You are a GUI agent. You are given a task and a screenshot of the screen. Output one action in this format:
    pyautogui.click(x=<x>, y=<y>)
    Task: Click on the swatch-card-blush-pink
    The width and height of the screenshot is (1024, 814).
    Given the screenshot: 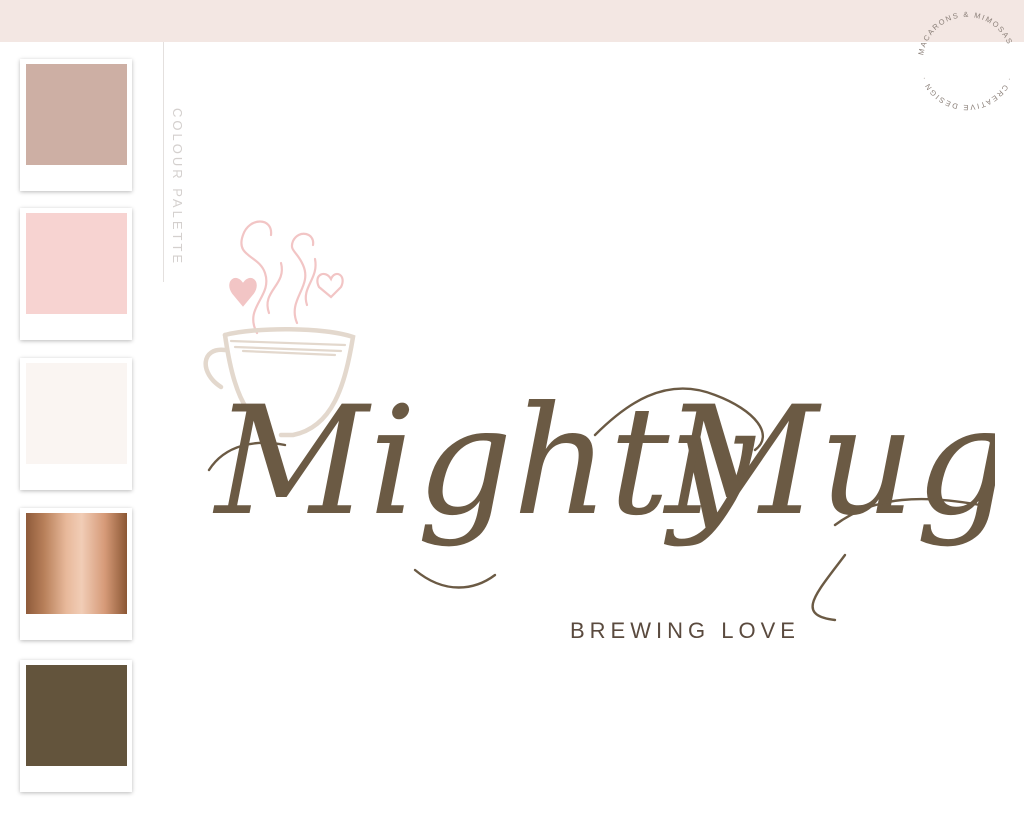 What is the action you would take?
    pyautogui.click(x=76, y=274)
    